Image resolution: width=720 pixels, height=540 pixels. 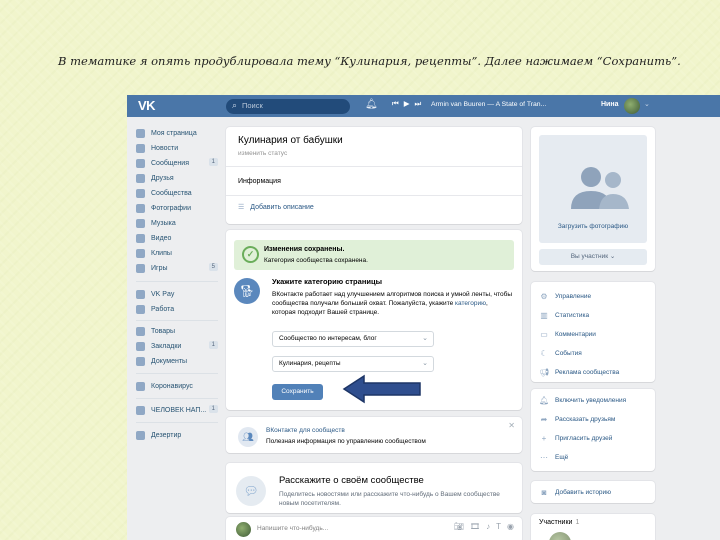 I want to click on sidebar-item-news: Новости, so click(x=177, y=148).